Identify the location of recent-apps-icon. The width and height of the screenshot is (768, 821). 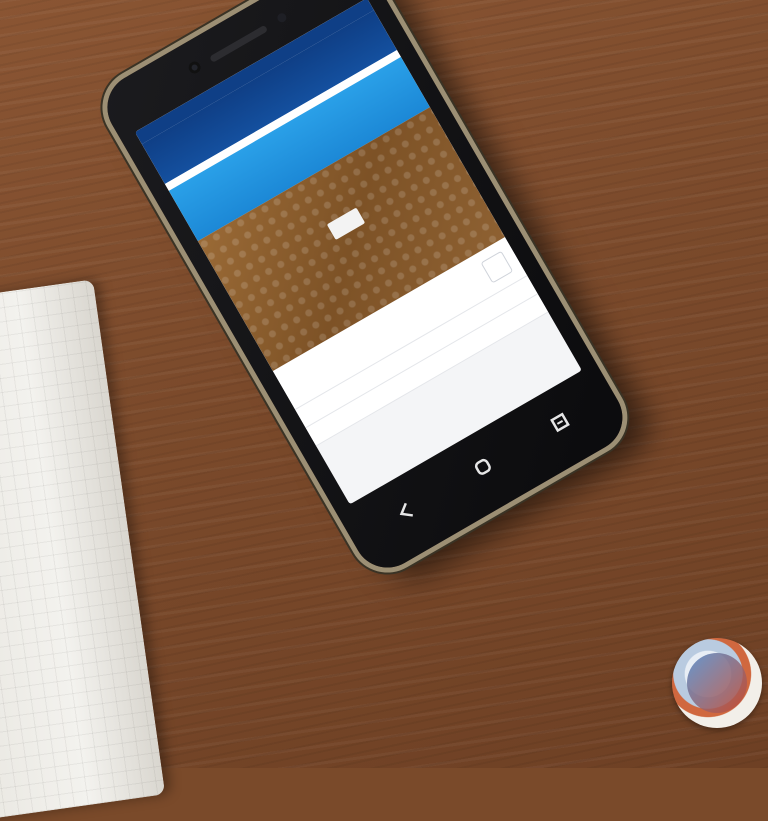
(560, 422).